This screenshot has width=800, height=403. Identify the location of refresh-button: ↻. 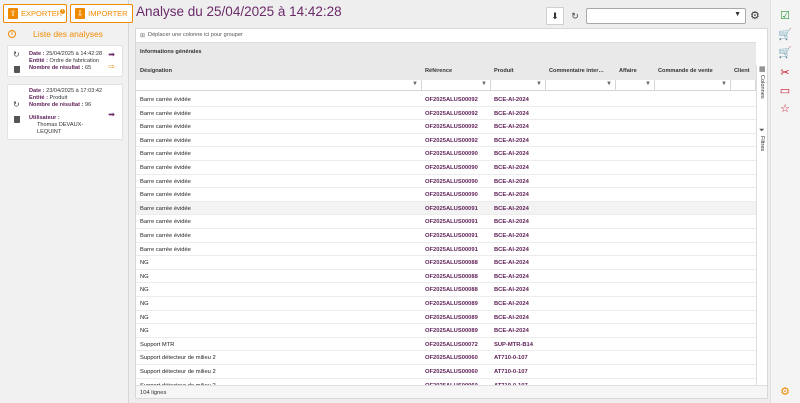
(575, 16).